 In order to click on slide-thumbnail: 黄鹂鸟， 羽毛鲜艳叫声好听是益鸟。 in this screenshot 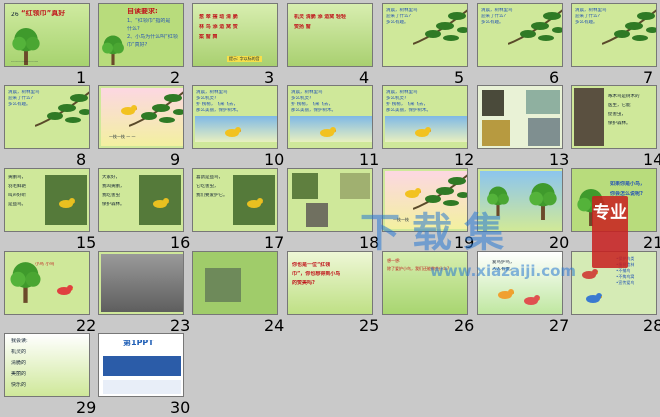, I will do `click(47, 200)`.